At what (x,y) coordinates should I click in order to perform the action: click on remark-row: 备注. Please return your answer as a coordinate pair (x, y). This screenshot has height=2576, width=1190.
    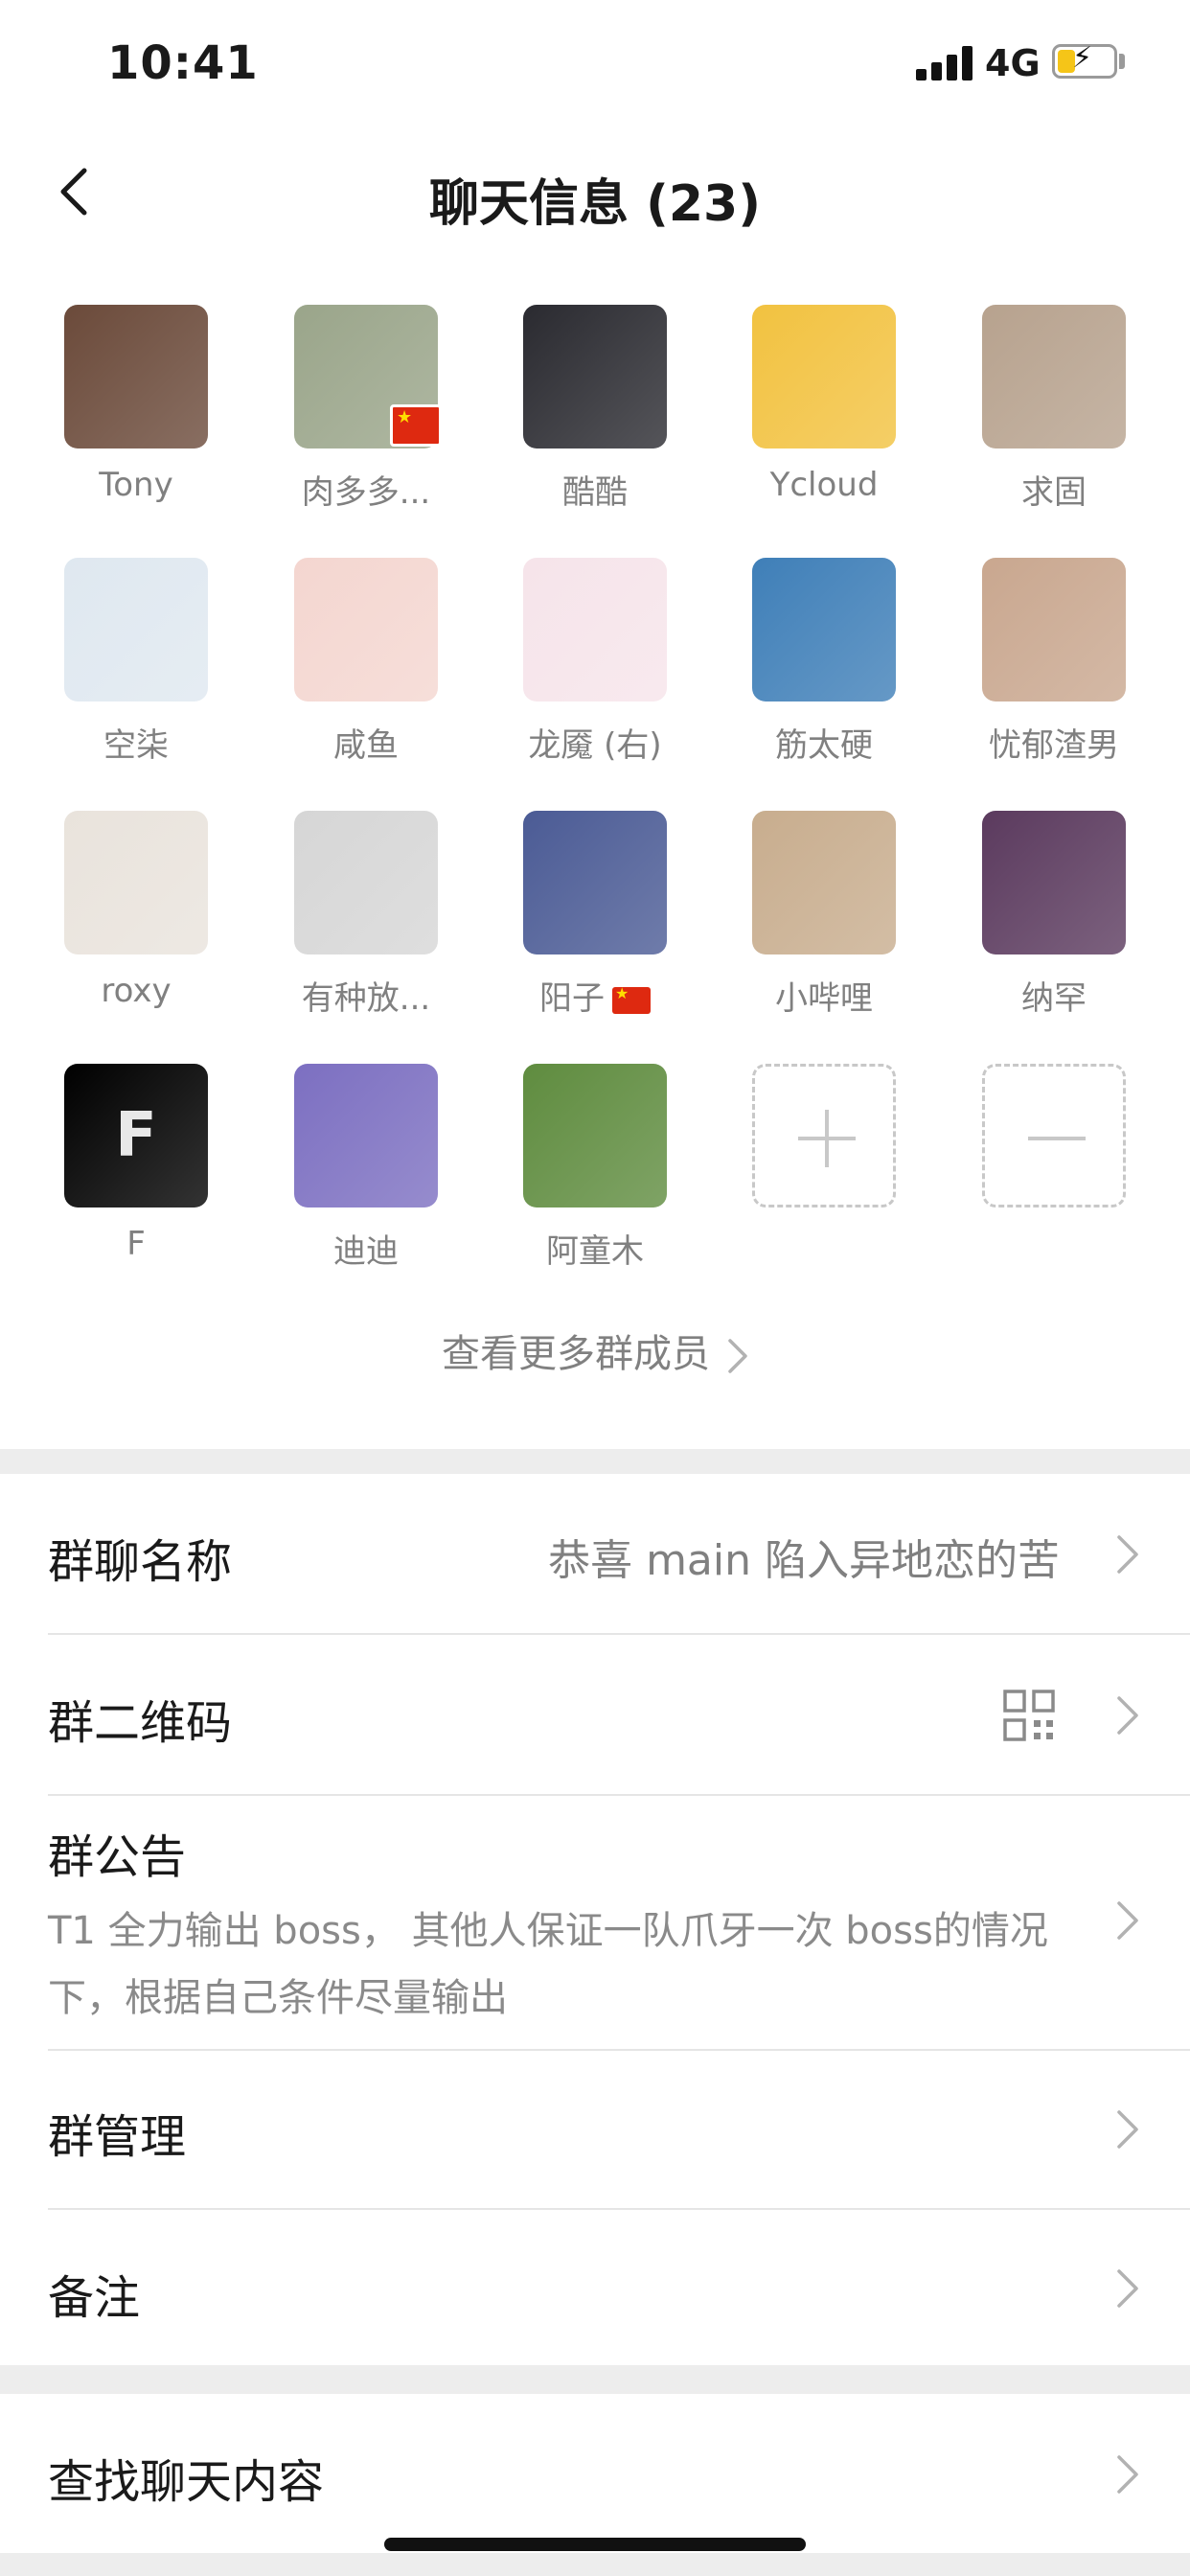
    Looking at the image, I should click on (595, 2287).